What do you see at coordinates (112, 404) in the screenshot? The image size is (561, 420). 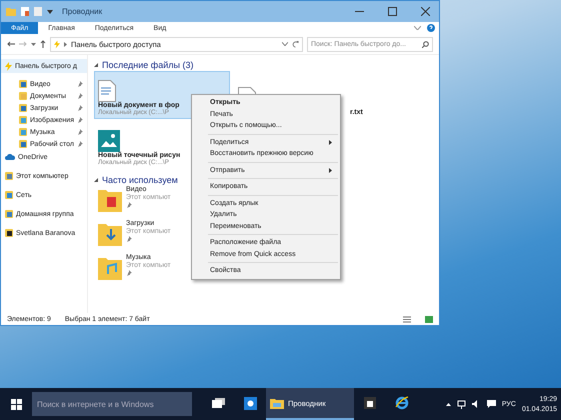 I see `taskbar-search-field: Поиск в интернете и в Windows` at bounding box center [112, 404].